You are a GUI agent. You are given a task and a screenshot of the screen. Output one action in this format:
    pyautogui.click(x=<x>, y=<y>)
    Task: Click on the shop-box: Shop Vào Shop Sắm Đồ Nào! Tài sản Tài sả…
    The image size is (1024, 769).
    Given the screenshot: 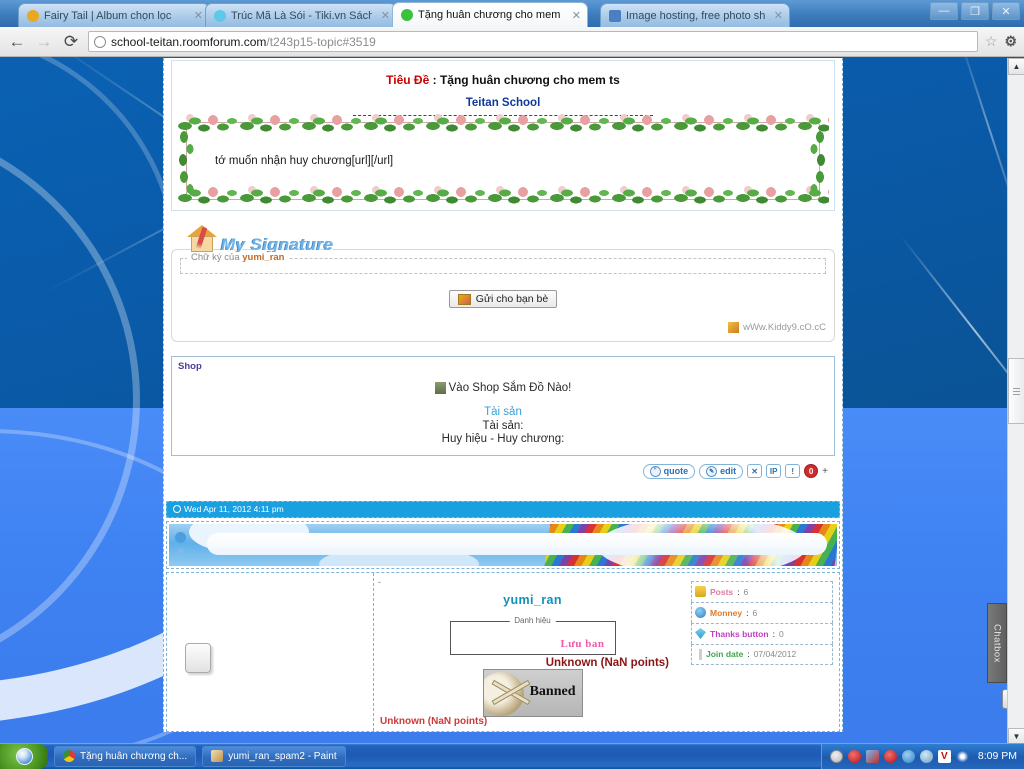 What is the action you would take?
    pyautogui.click(x=503, y=406)
    